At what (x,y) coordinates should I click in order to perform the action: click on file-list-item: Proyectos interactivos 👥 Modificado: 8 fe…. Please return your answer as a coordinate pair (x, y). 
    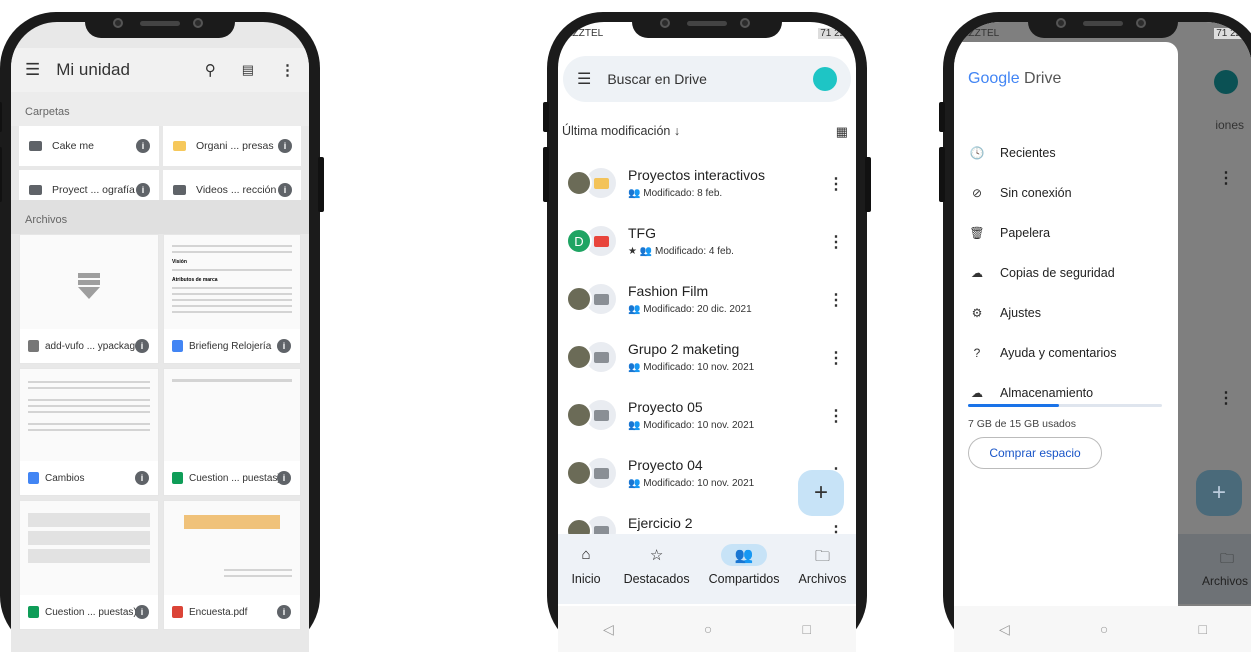
    Looking at the image, I should click on (707, 191).